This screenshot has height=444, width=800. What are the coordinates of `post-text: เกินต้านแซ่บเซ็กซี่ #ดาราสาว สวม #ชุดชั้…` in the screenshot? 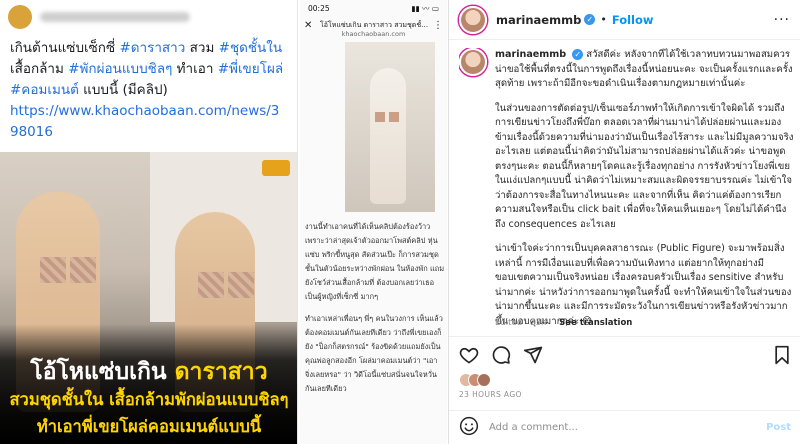 It's located at (148, 88).